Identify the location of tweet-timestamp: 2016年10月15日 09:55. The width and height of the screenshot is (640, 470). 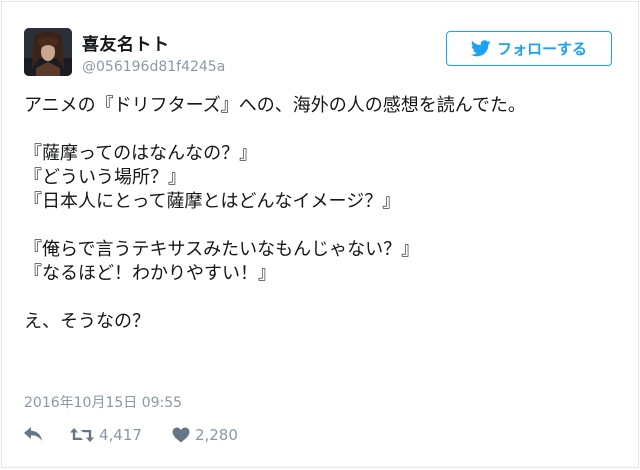
(103, 402).